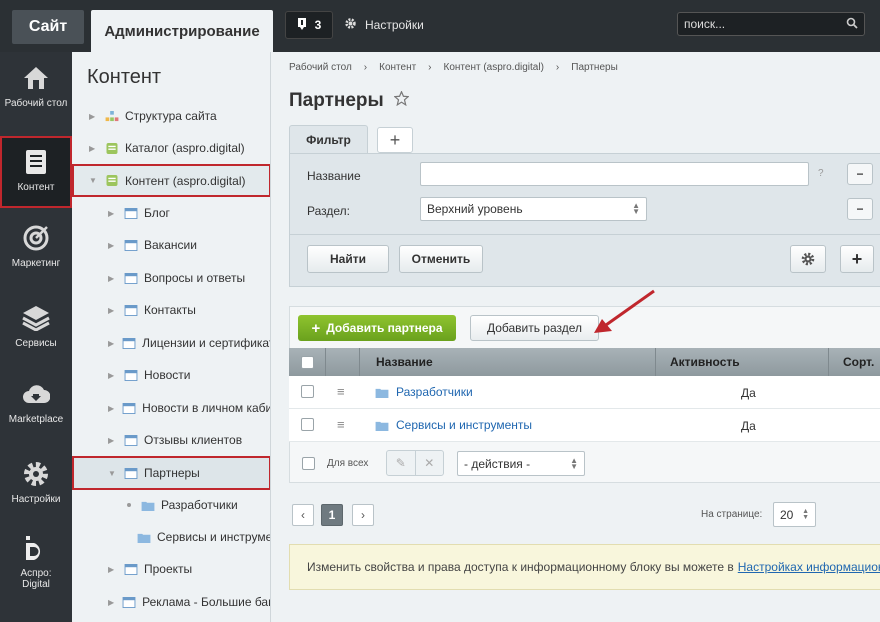 The width and height of the screenshot is (880, 622). I want to click on notifications-button: 3, so click(309, 25).